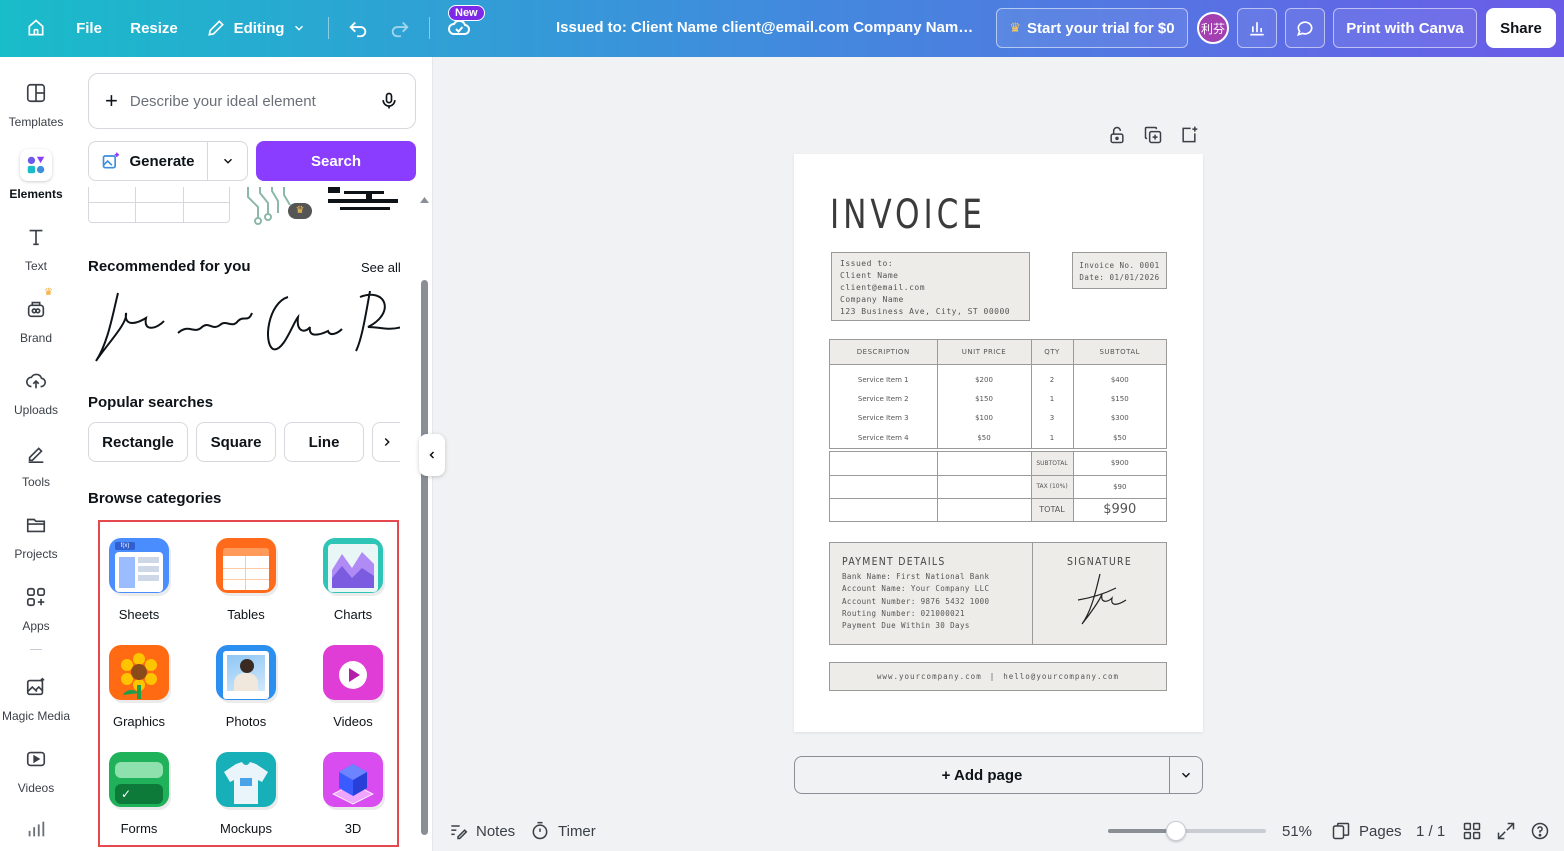 This screenshot has height=851, width=1564. I want to click on table-cell: $200, so click(984, 376).